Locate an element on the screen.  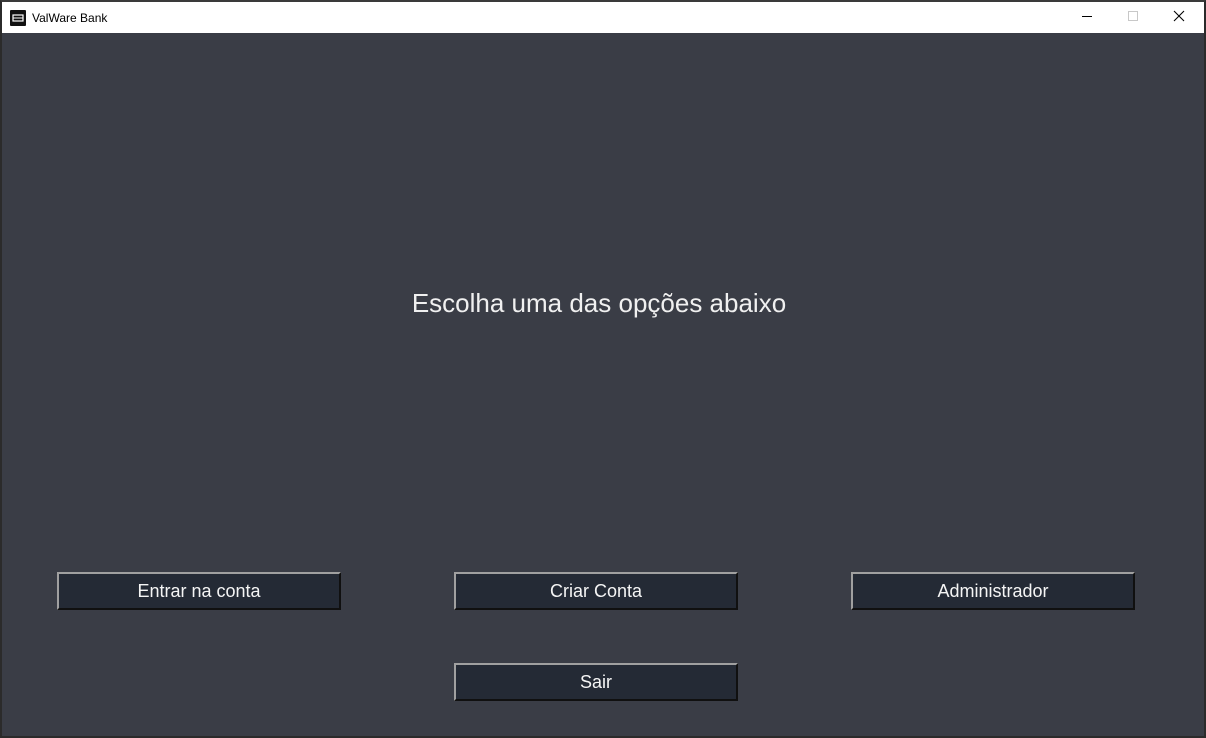
exit-button-label: Sair is located at coordinates (595, 681).